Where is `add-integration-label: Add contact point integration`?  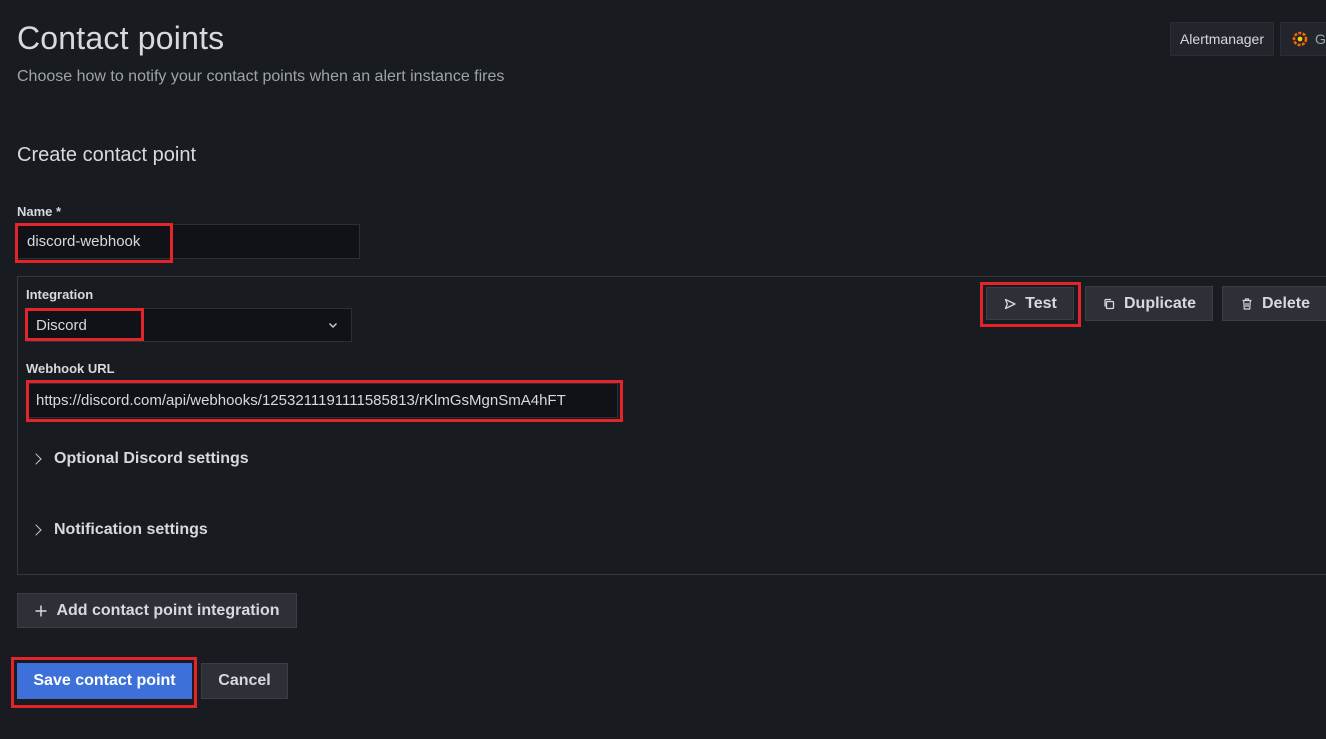 add-integration-label: Add contact point integration is located at coordinates (168, 610).